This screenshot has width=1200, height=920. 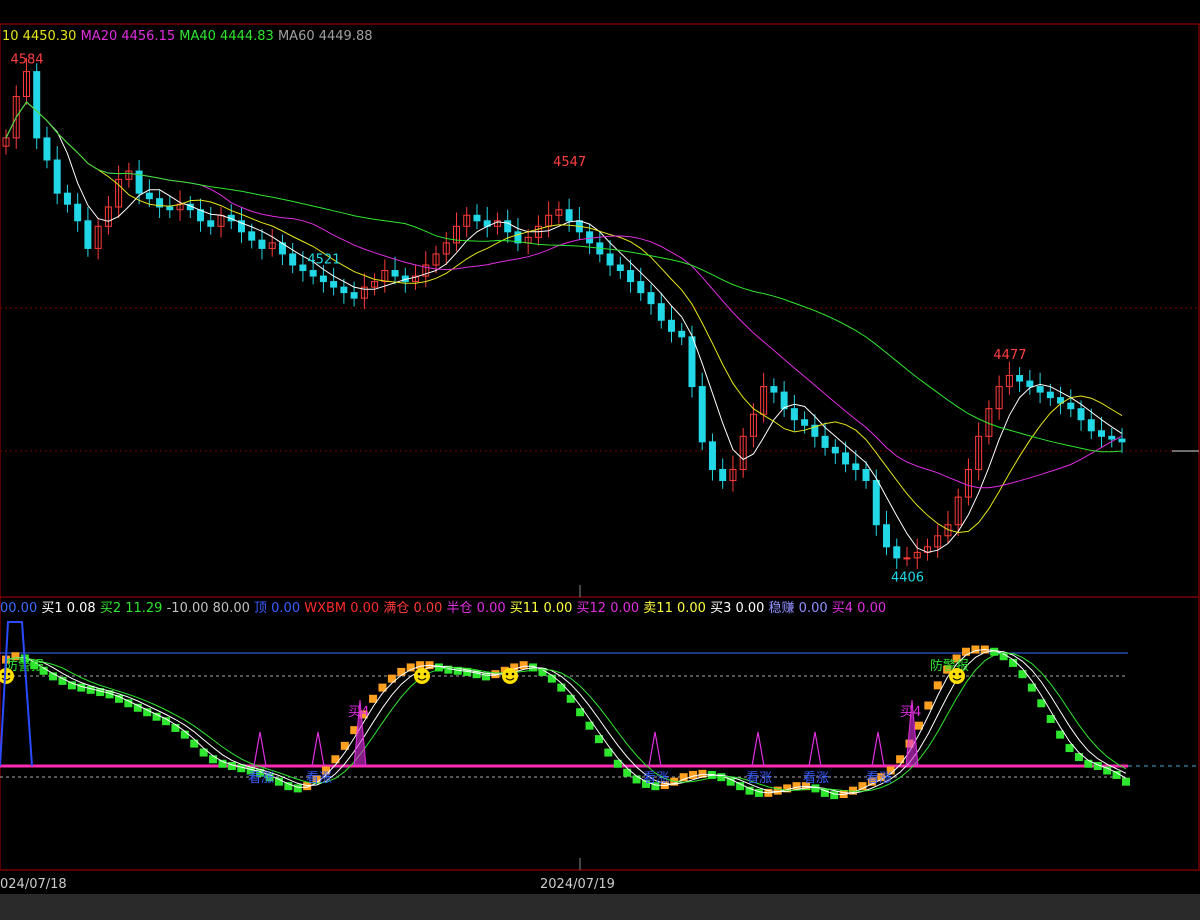 What do you see at coordinates (323, 260) in the screenshot?
I see `price-extreme-label: 4521` at bounding box center [323, 260].